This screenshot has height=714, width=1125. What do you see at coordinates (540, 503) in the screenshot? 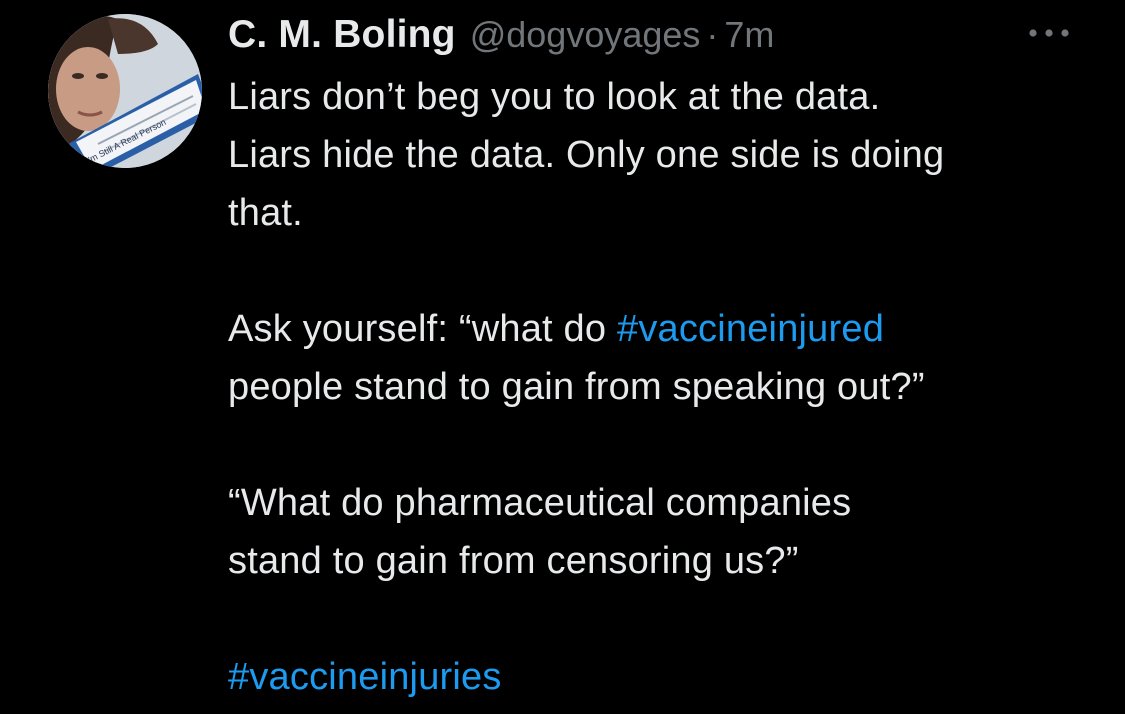
I see `tweet-text-line: “What do pharmaceutical companies` at bounding box center [540, 503].